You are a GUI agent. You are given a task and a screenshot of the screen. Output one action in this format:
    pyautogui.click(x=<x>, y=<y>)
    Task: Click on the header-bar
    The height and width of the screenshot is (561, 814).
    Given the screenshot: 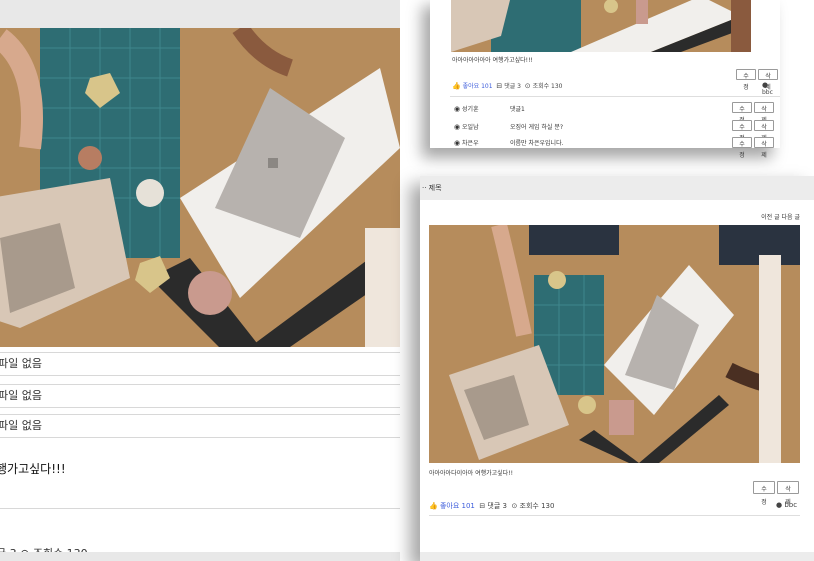 What is the action you would take?
    pyautogui.click(x=200, y=14)
    